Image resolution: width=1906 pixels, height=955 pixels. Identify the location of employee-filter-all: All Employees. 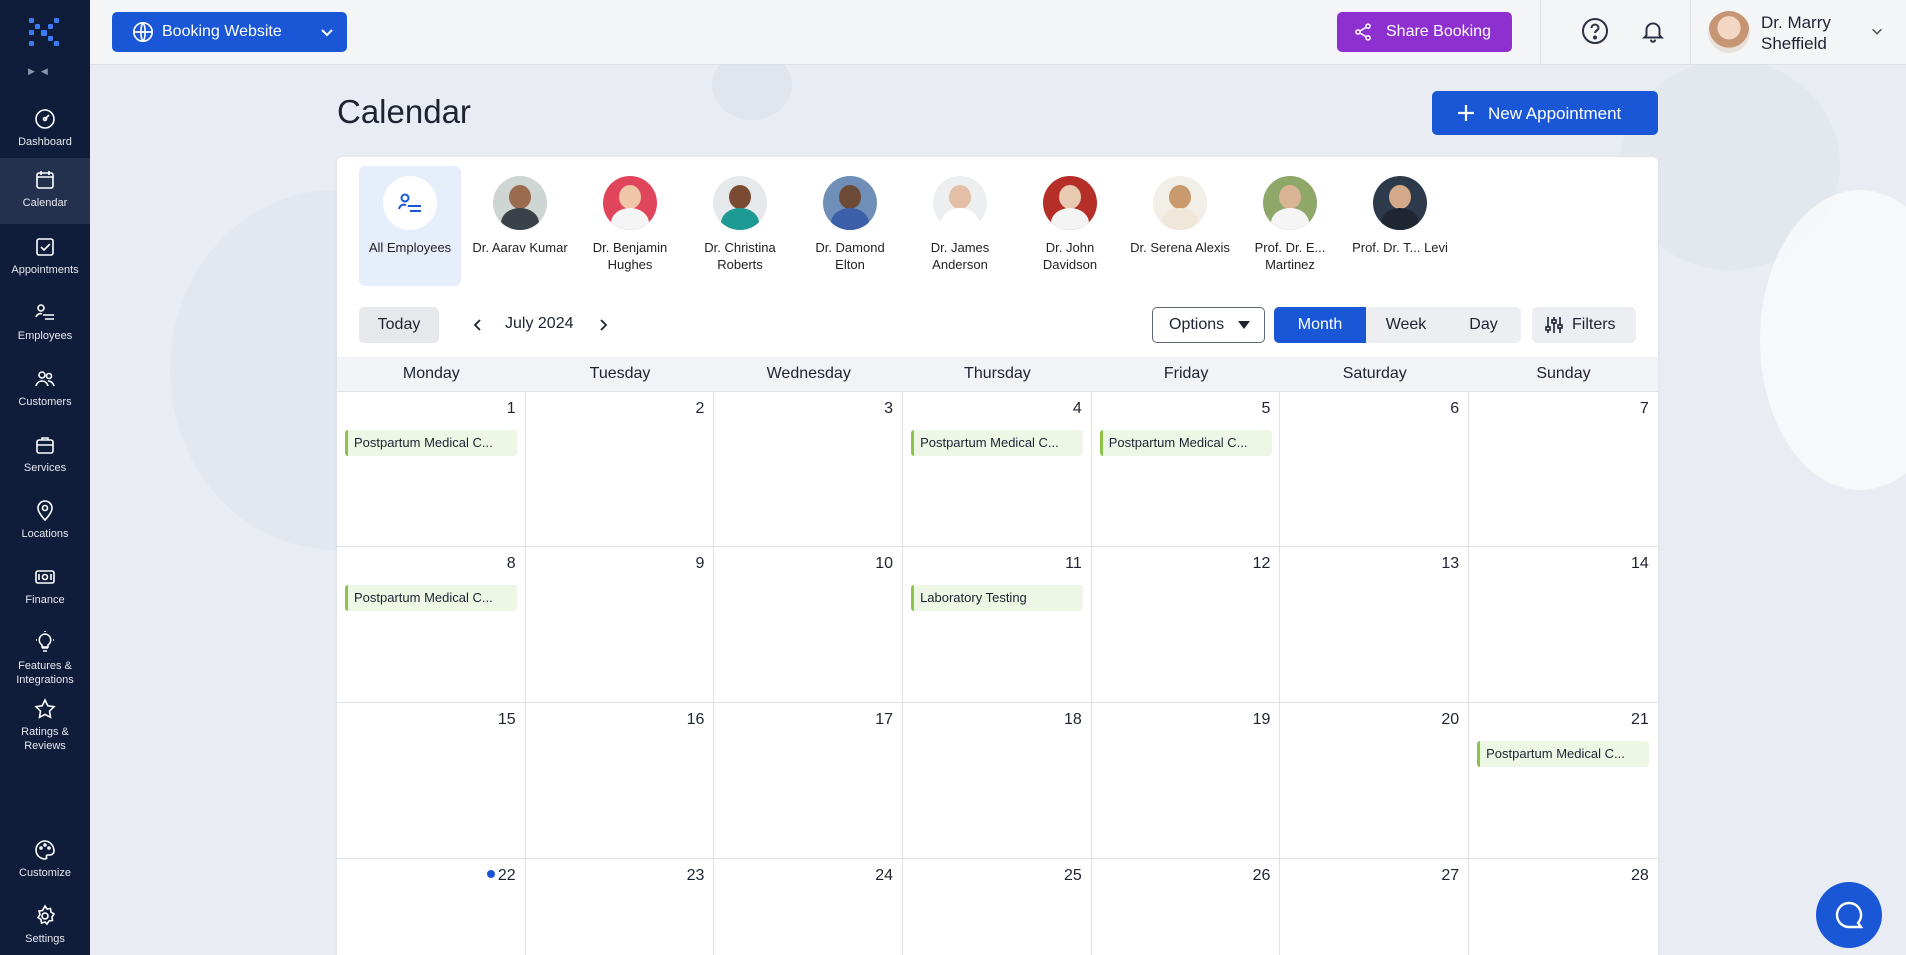
(410, 226).